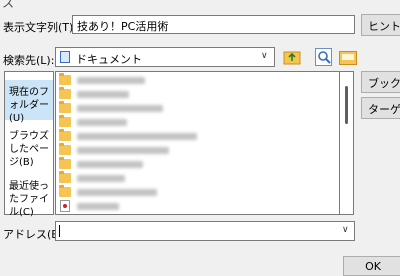 Image resolution: width=400 pixels, height=276 pixels. What do you see at coordinates (59, 231) in the screenshot?
I see `text-caret` at bounding box center [59, 231].